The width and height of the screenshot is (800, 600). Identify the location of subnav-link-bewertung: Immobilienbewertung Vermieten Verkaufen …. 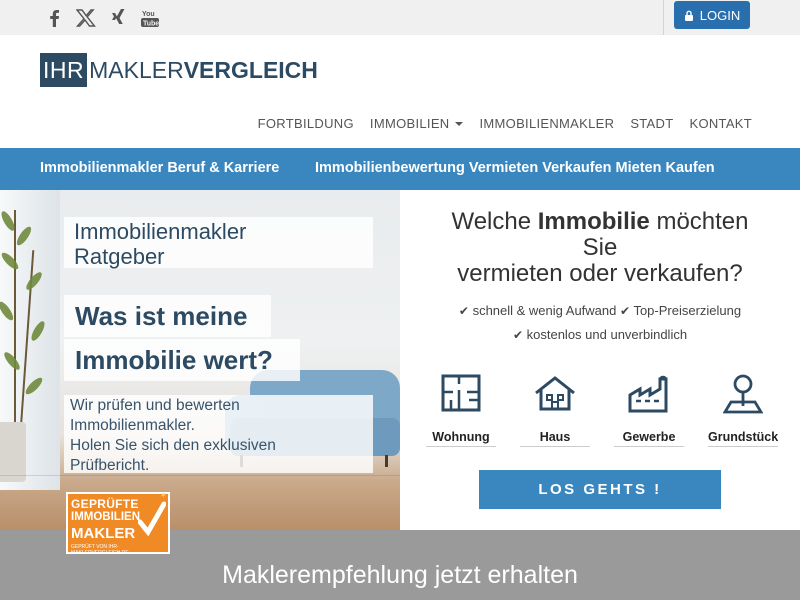
(515, 168).